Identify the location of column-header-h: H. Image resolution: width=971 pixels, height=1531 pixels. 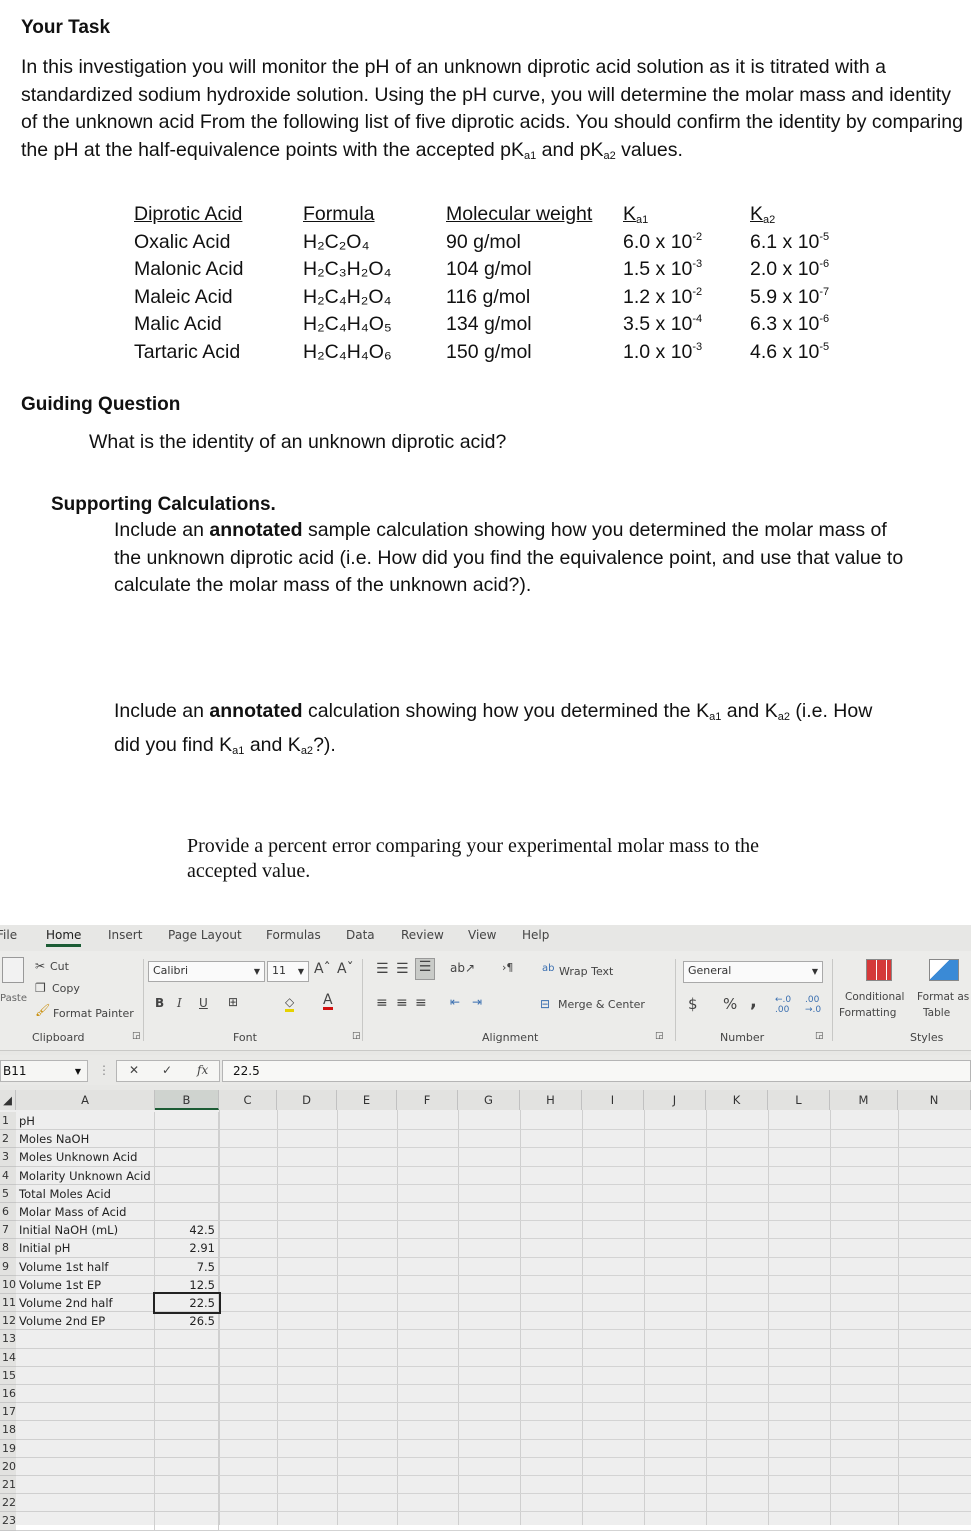
(551, 1100).